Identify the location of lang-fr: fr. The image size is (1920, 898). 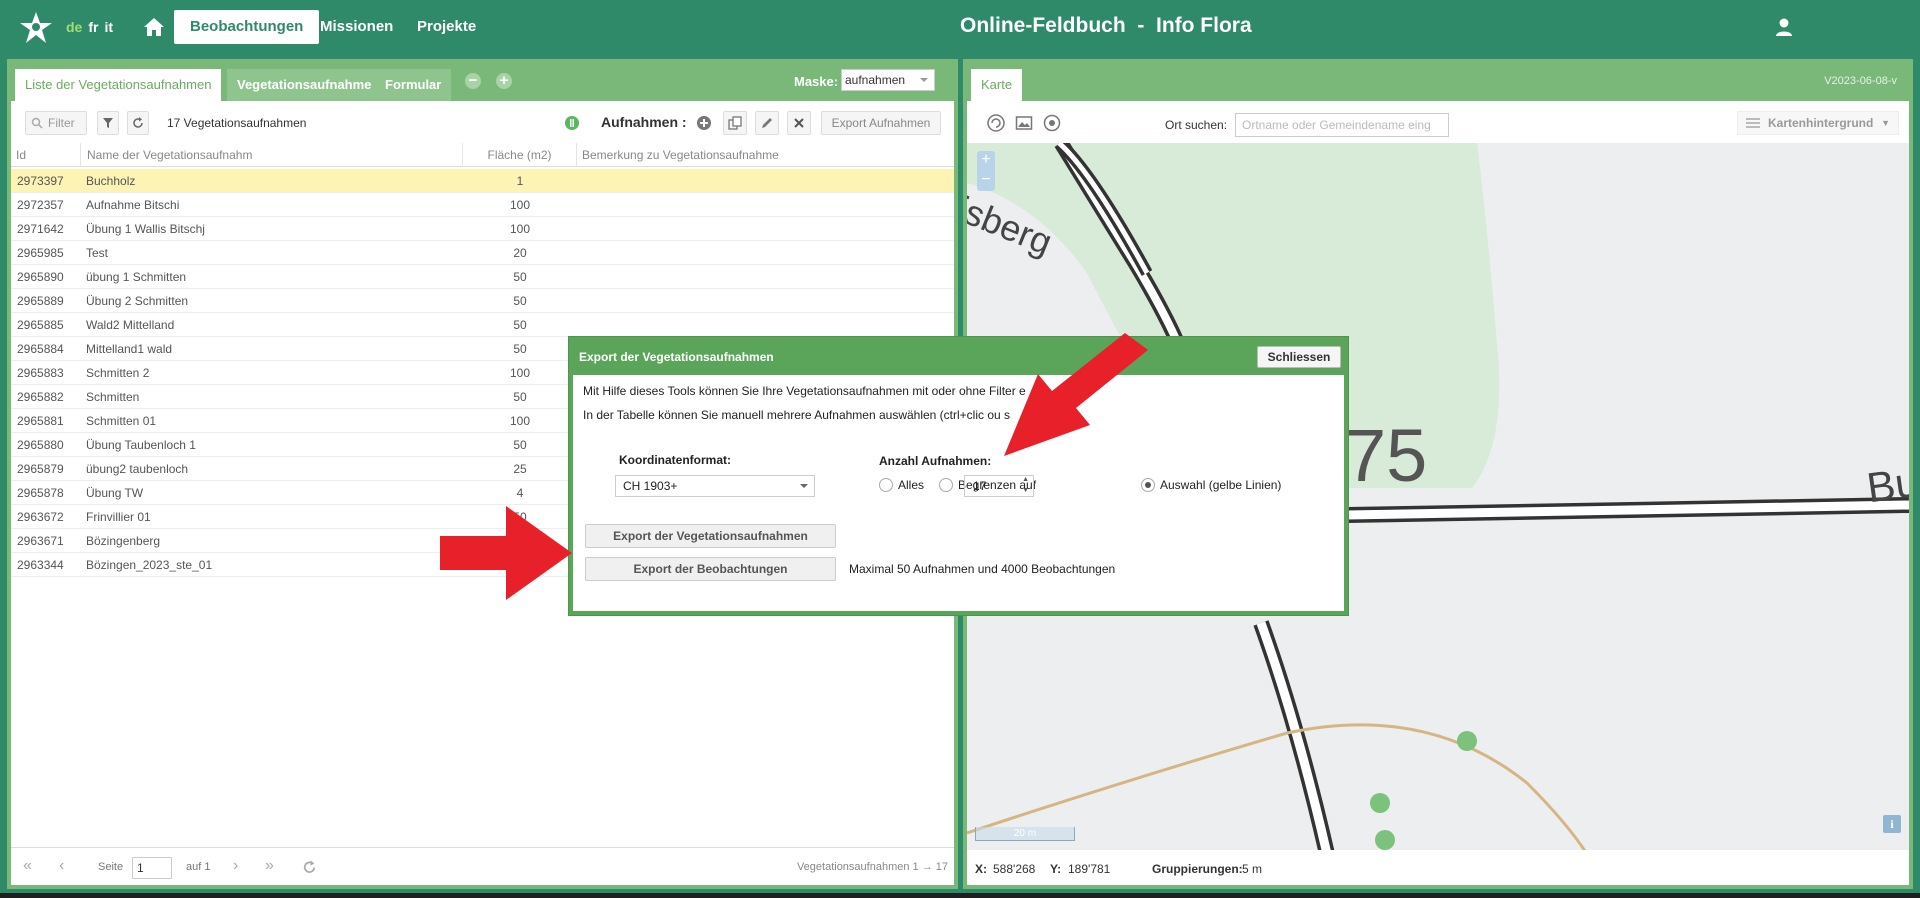
(93, 27).